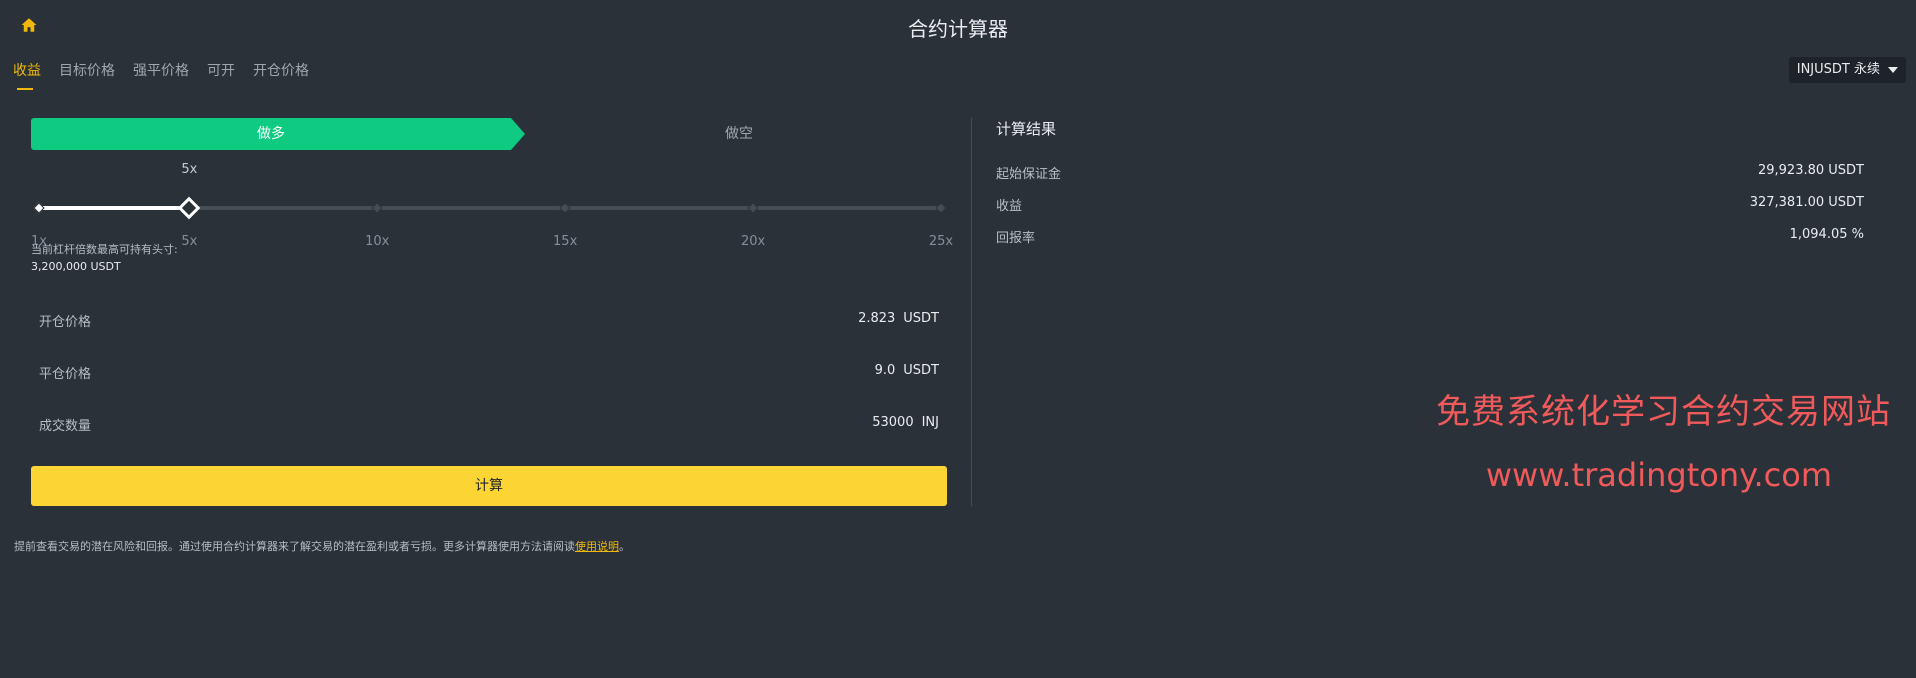 This screenshot has height=678, width=1916. What do you see at coordinates (941, 241) in the screenshot?
I see `leverage-tick-label: 25x` at bounding box center [941, 241].